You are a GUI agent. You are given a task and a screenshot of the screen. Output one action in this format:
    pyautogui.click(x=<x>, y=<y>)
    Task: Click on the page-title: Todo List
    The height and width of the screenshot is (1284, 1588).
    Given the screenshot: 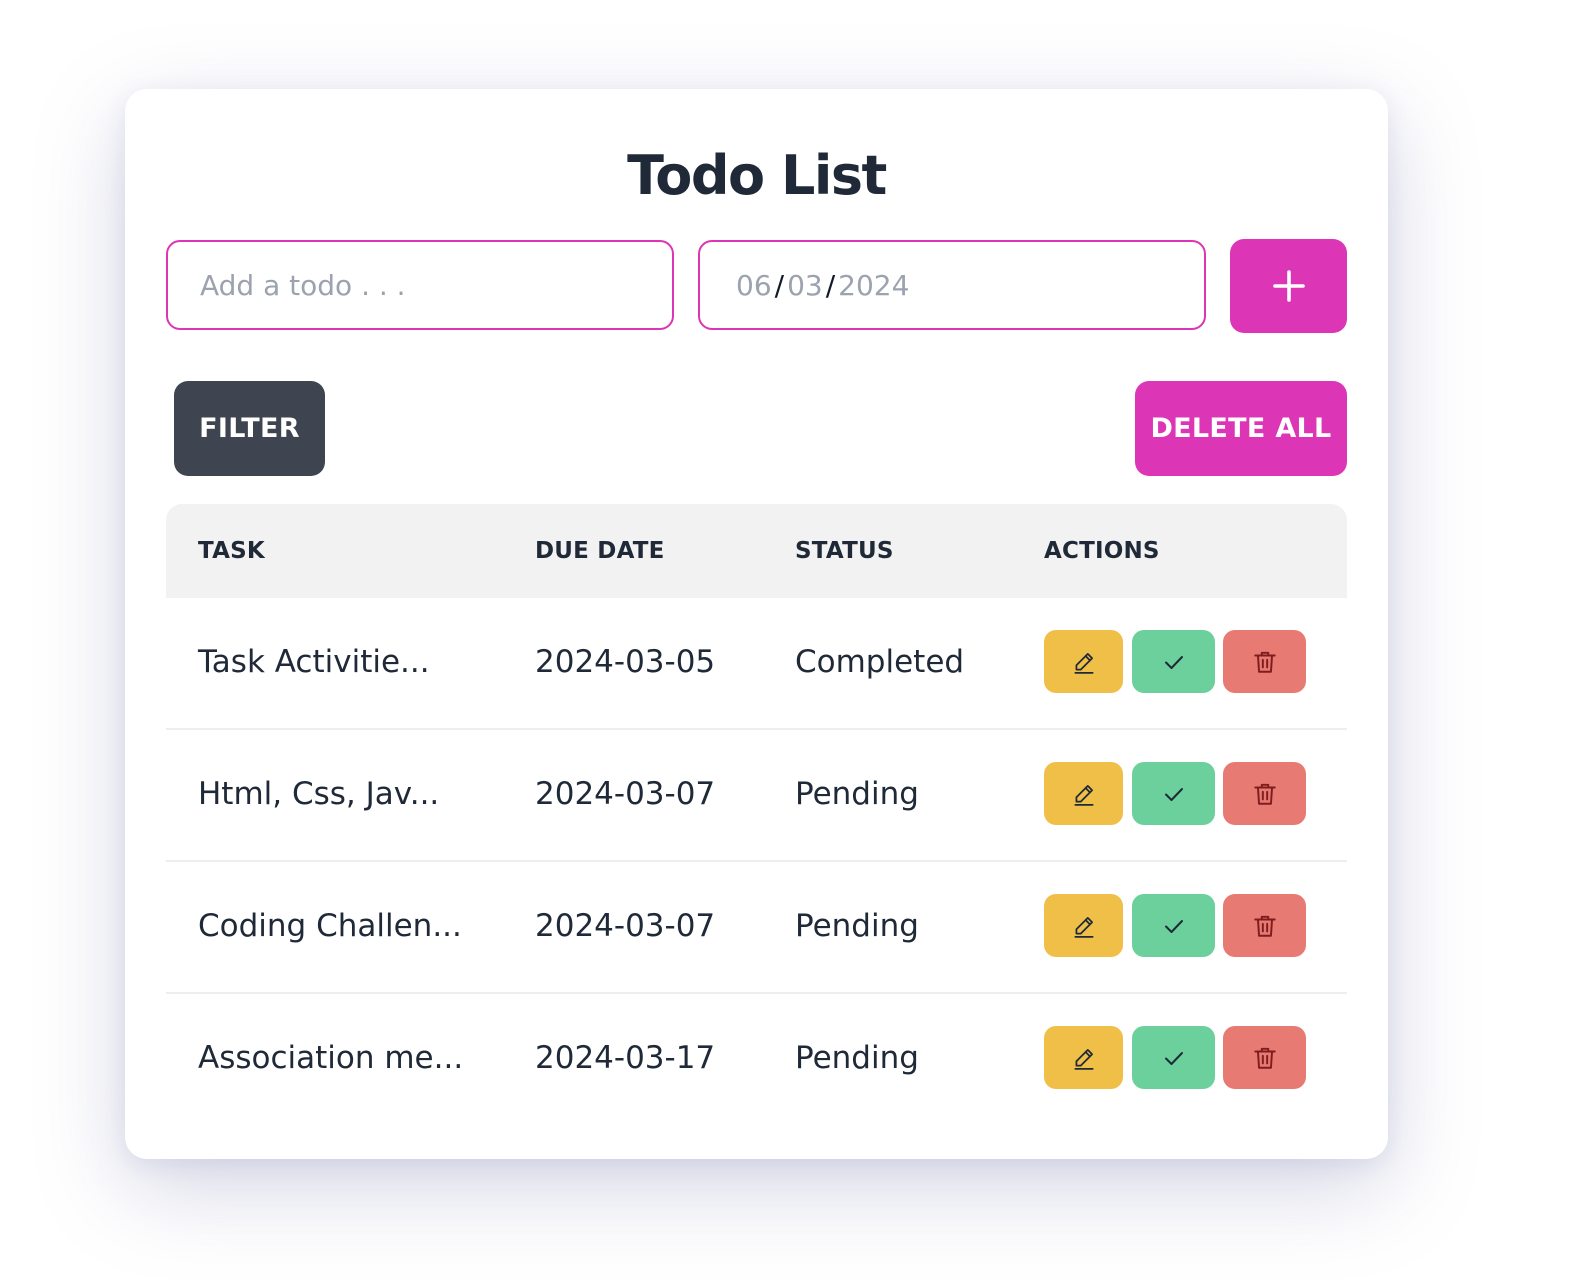 What is the action you would take?
    pyautogui.click(x=757, y=175)
    